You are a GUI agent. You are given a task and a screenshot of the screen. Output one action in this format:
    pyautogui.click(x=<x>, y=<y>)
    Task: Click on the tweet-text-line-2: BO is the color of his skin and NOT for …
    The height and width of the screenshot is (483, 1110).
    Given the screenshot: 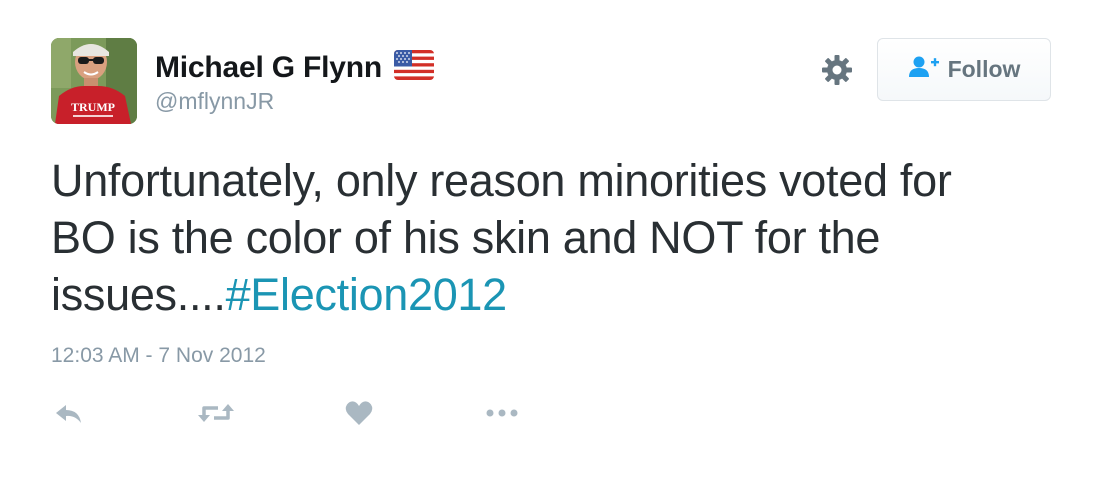 What is the action you would take?
    pyautogui.click(x=466, y=237)
    